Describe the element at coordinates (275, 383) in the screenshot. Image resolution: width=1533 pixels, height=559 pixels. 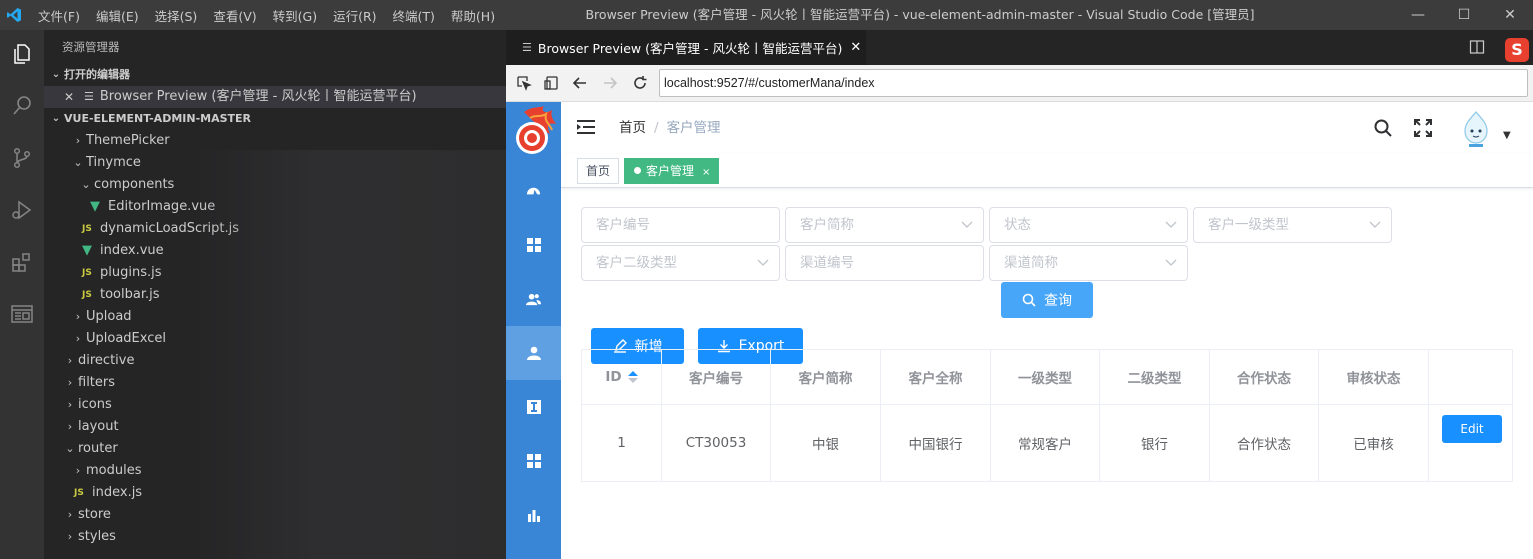
I see `tree-item: › filters` at that location.